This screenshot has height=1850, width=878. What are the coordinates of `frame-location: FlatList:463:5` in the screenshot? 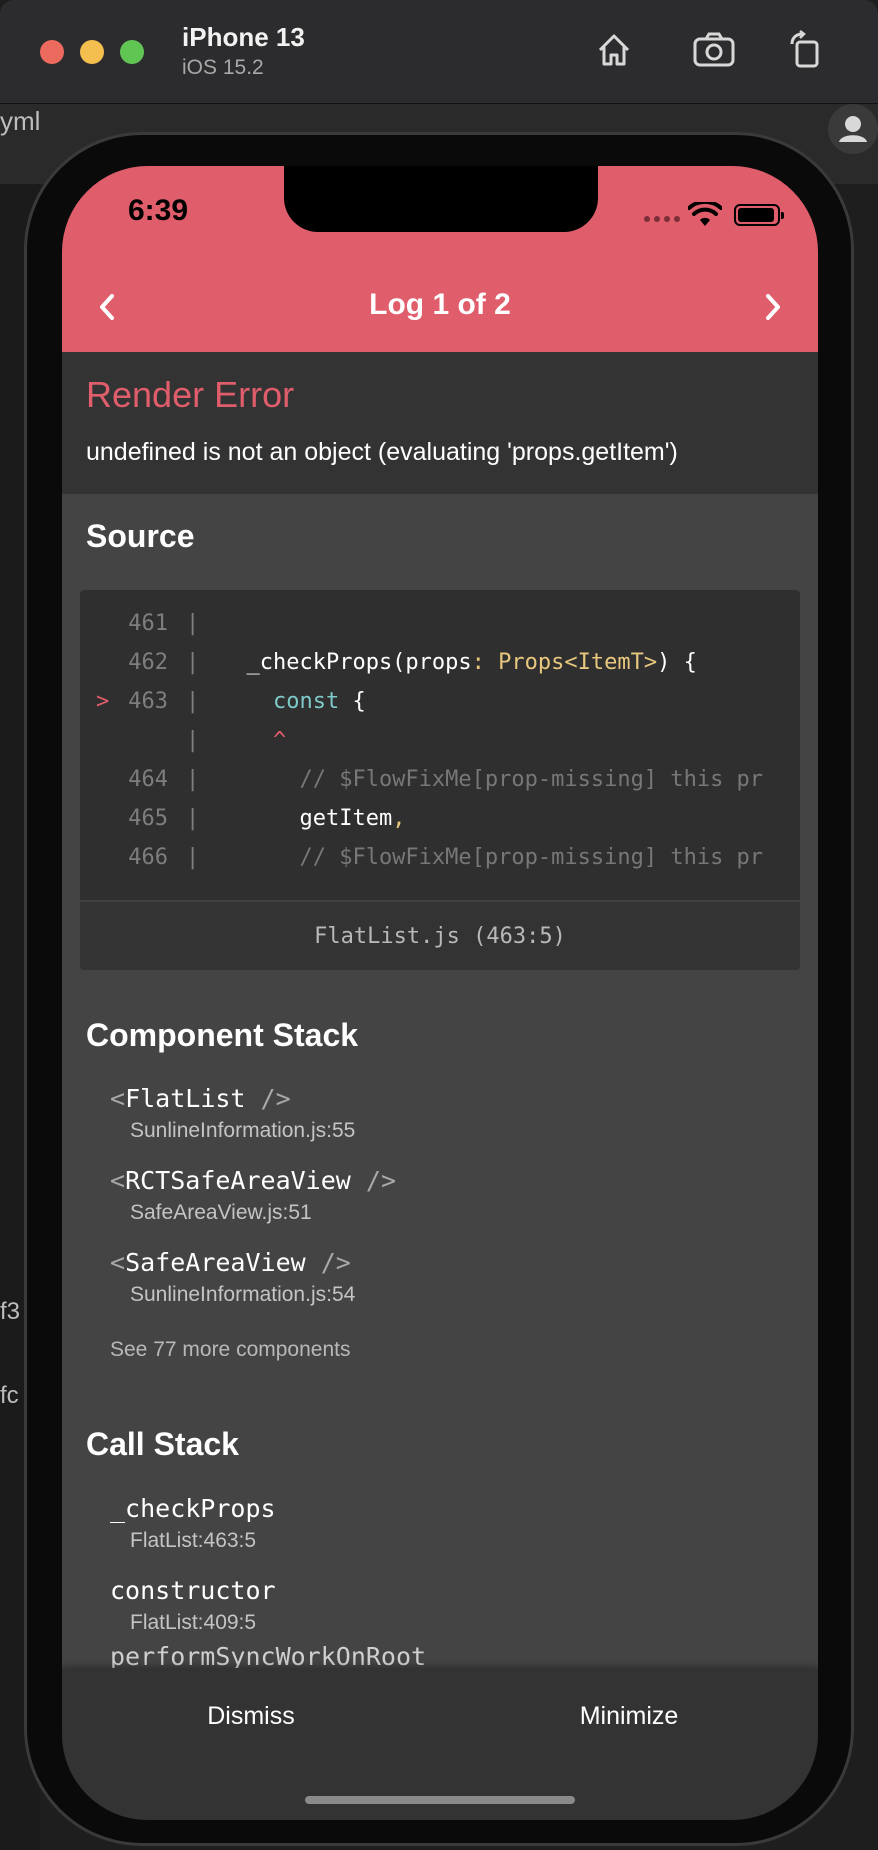 It's located at (193, 1540).